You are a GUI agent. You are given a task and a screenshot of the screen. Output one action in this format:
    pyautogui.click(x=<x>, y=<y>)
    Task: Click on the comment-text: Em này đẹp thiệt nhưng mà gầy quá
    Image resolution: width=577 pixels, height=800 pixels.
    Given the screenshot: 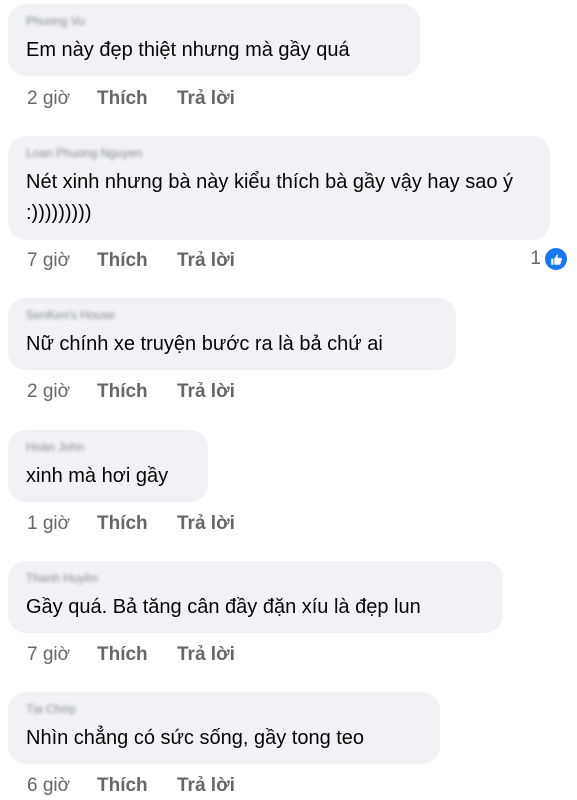 What is the action you would take?
    pyautogui.click(x=188, y=50)
    